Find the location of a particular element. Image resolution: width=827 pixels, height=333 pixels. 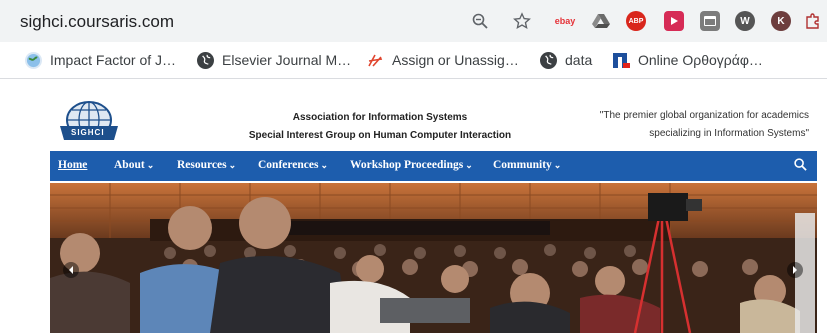

zoom-icon is located at coordinates (480, 21).